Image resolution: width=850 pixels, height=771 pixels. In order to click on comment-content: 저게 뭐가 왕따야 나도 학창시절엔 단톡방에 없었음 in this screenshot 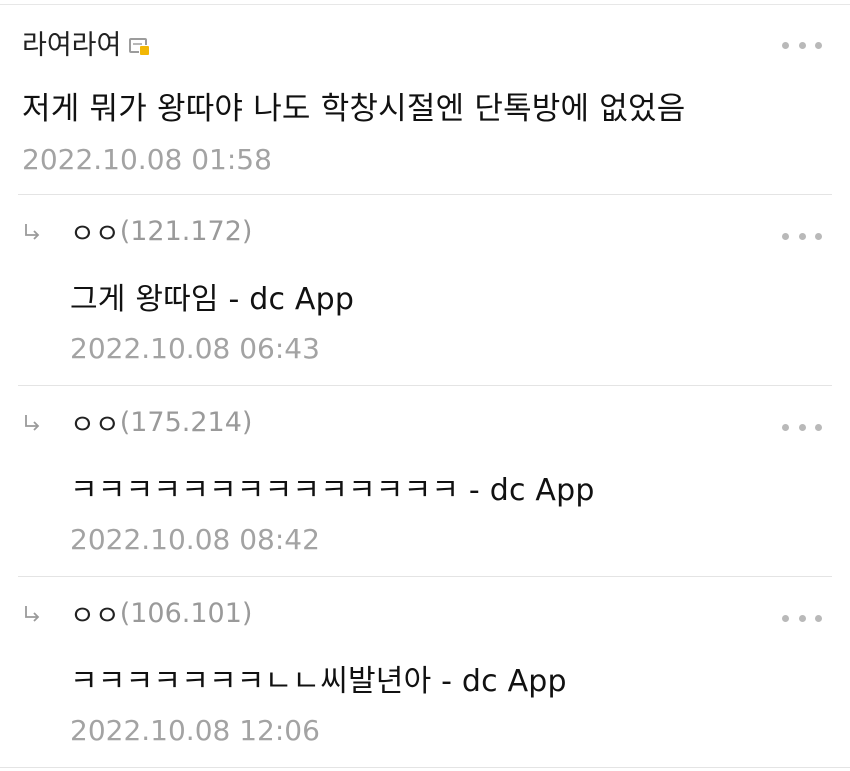, I will do `click(354, 109)`.